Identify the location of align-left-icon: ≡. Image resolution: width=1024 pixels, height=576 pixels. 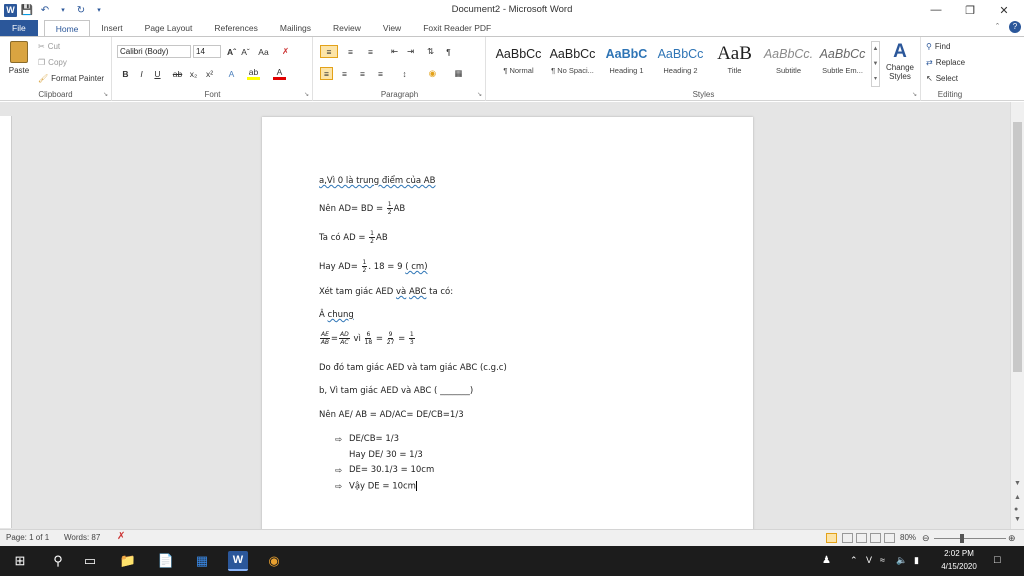
(326, 73).